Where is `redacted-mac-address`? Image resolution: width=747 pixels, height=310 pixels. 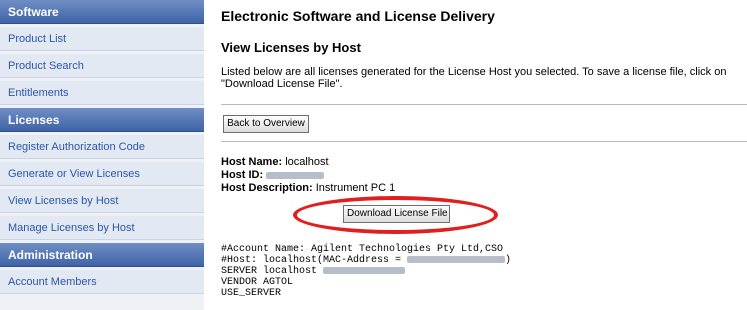 redacted-mac-address is located at coordinates (456, 259).